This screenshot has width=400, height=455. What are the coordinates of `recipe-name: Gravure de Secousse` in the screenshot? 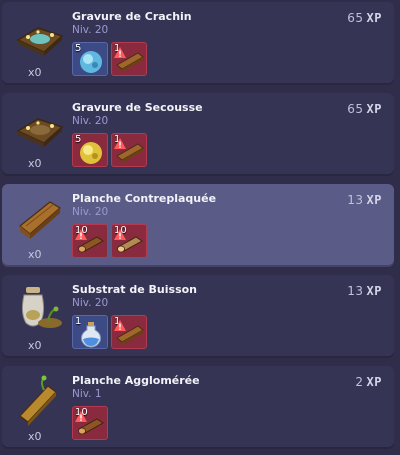 It's located at (137, 107).